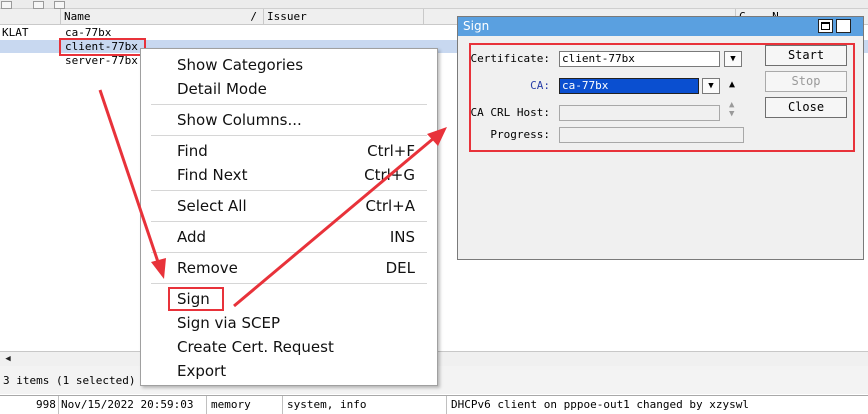 The image size is (868, 414). Describe the element at coordinates (129, 176) in the screenshot. I see `arrow-to-sign-line` at that location.